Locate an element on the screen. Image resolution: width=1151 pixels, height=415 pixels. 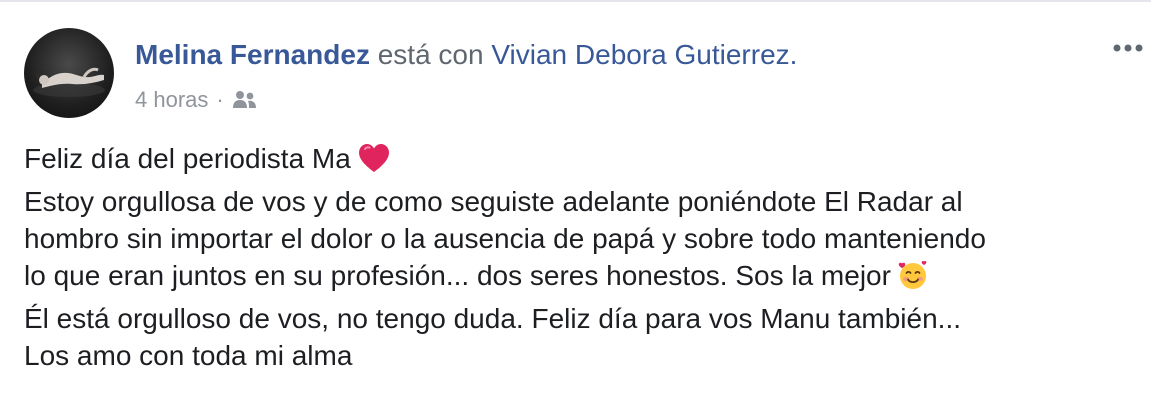
tagged-person-link: Vivian Debora Gutierrez. is located at coordinates (644, 54).